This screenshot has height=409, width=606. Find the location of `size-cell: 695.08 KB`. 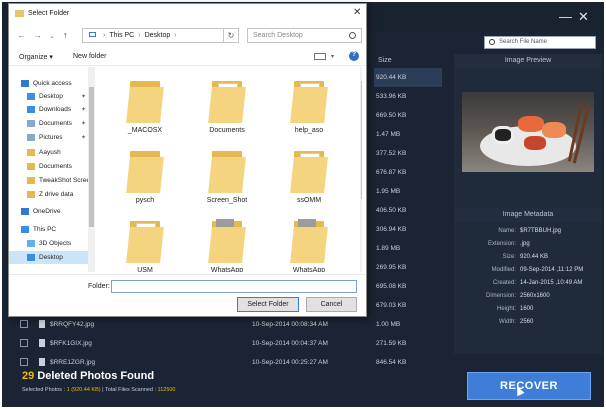

size-cell: 695.08 KB is located at coordinates (408, 286).